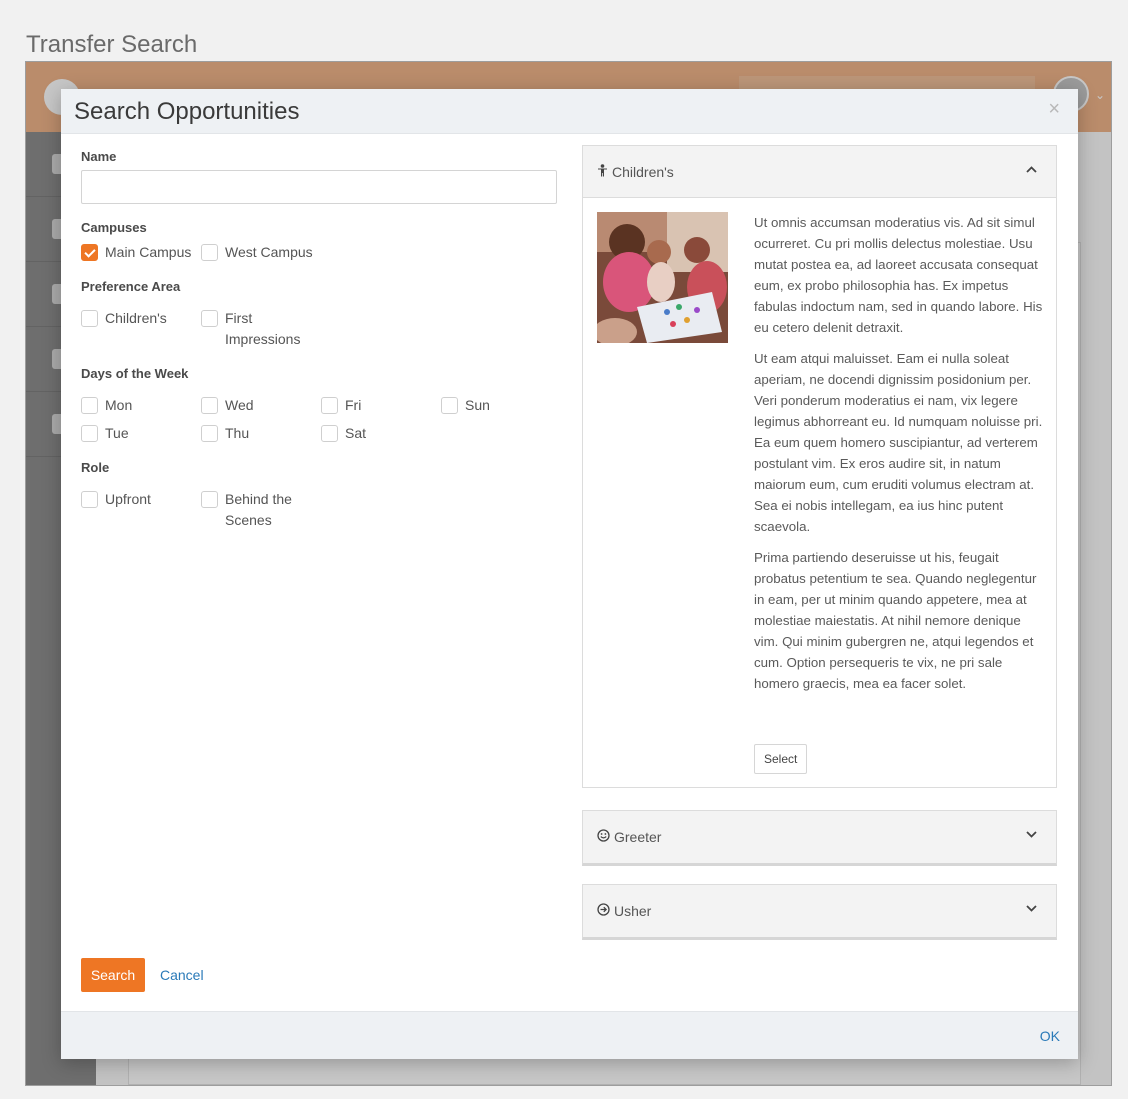 The height and width of the screenshot is (1099, 1128). I want to click on preference-checkbox-first-impressions: First Impressions, so click(253, 330).